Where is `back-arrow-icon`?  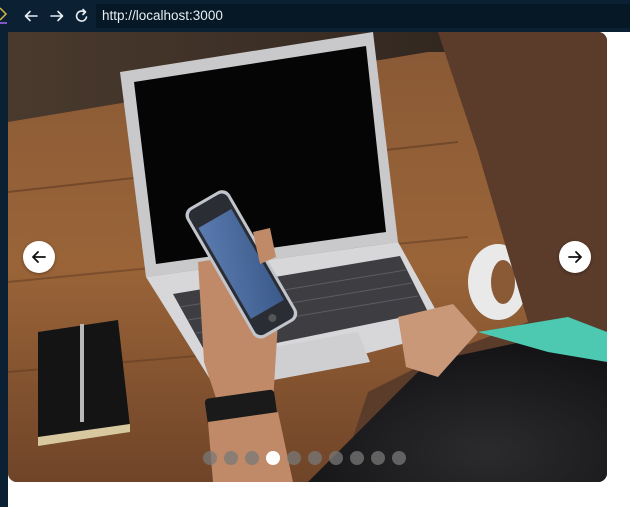
back-arrow-icon is located at coordinates (31, 16).